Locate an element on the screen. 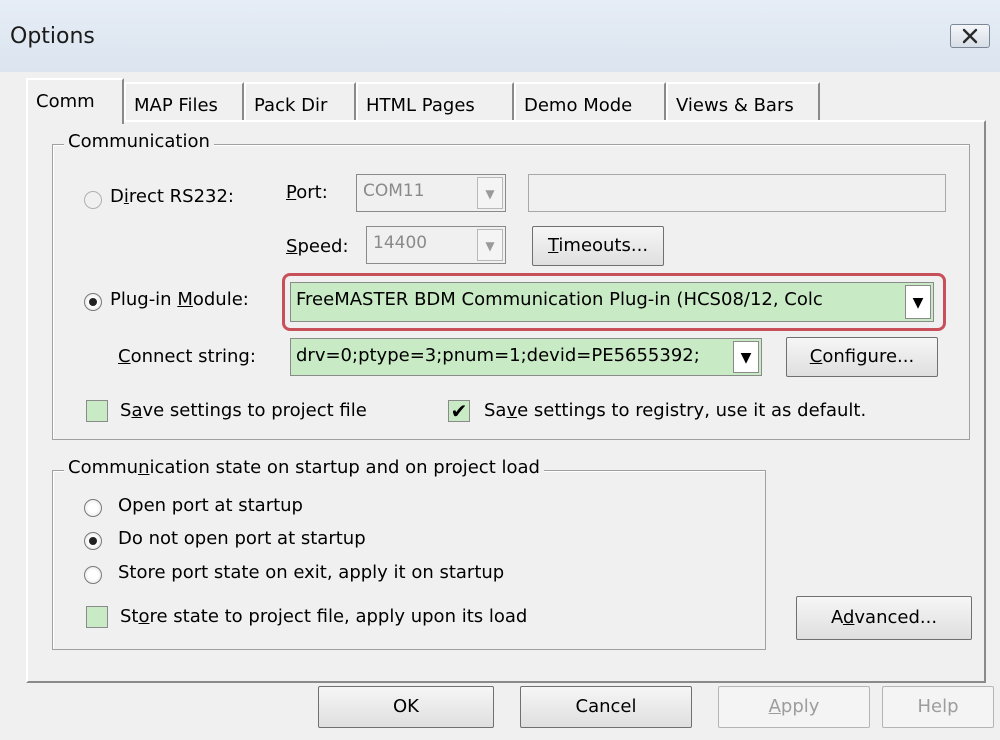 The height and width of the screenshot is (740, 1000). tab-map-files: MAP Files is located at coordinates (184, 101).